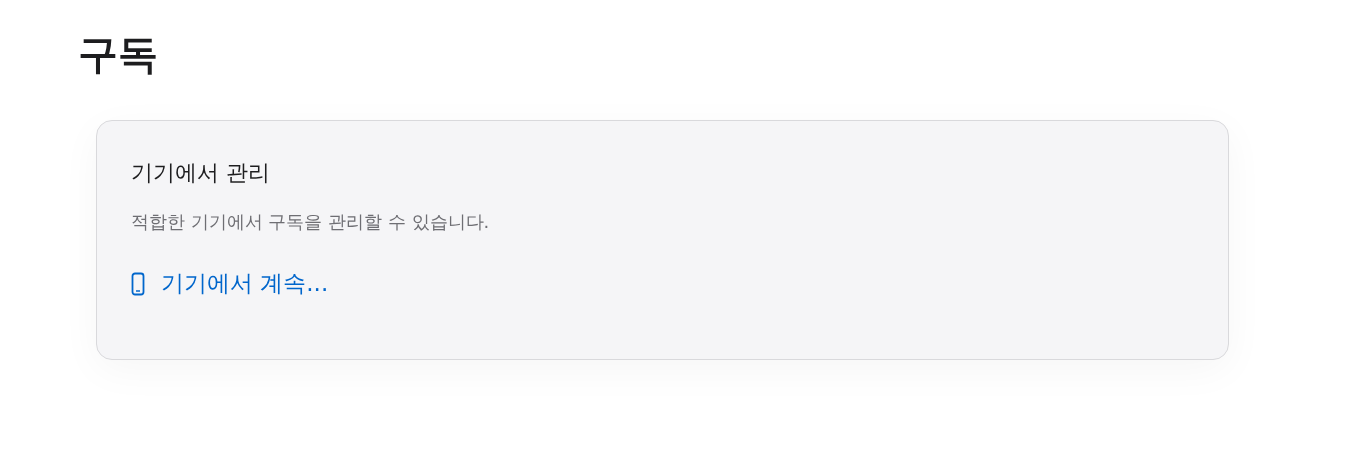  What do you see at coordinates (118, 54) in the screenshot?
I see `page-title: 구독` at bounding box center [118, 54].